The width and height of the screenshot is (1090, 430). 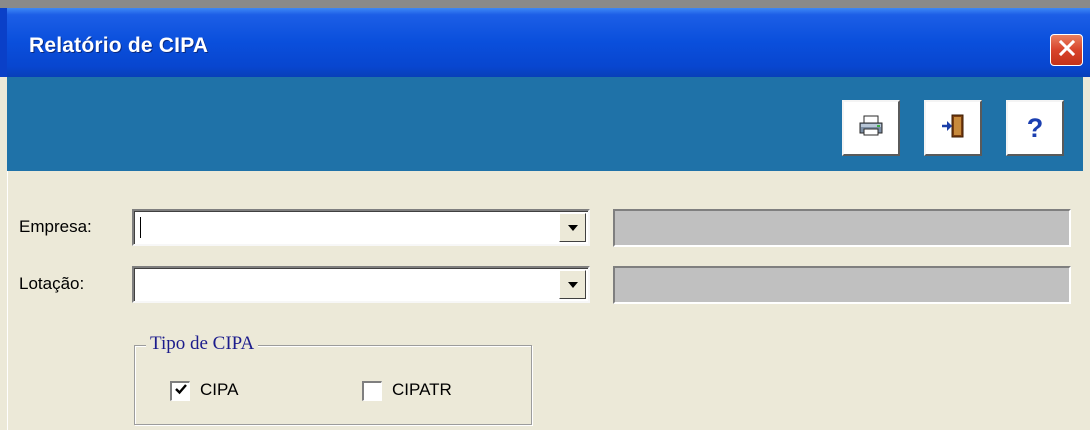 I want to click on empresa-combobox, so click(x=361, y=227).